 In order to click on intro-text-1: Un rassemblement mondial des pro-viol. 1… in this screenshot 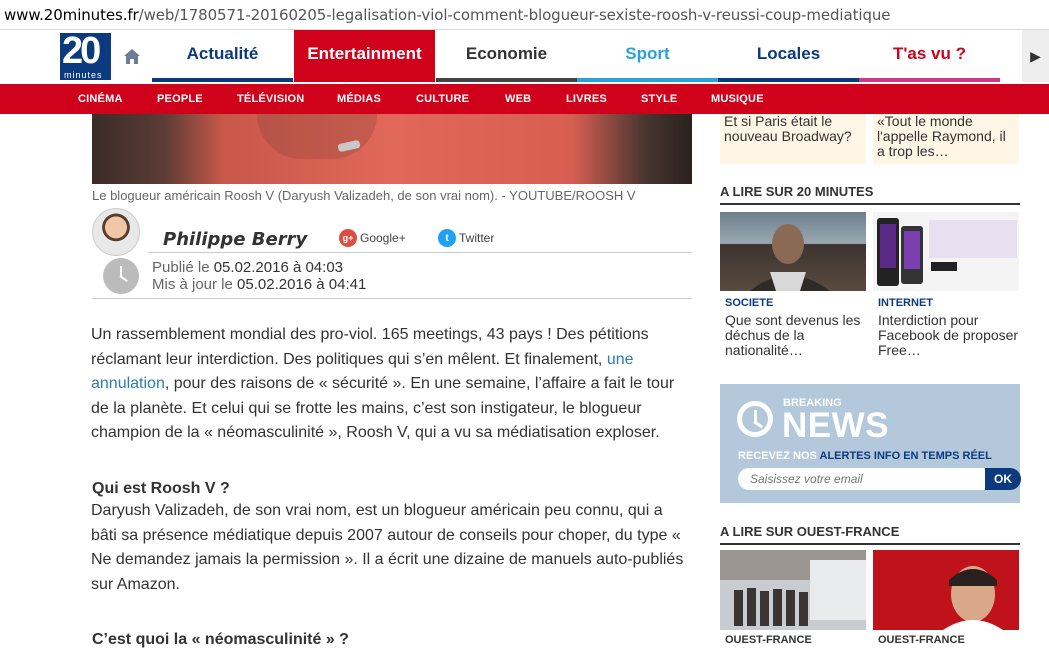, I will do `click(370, 347)`.